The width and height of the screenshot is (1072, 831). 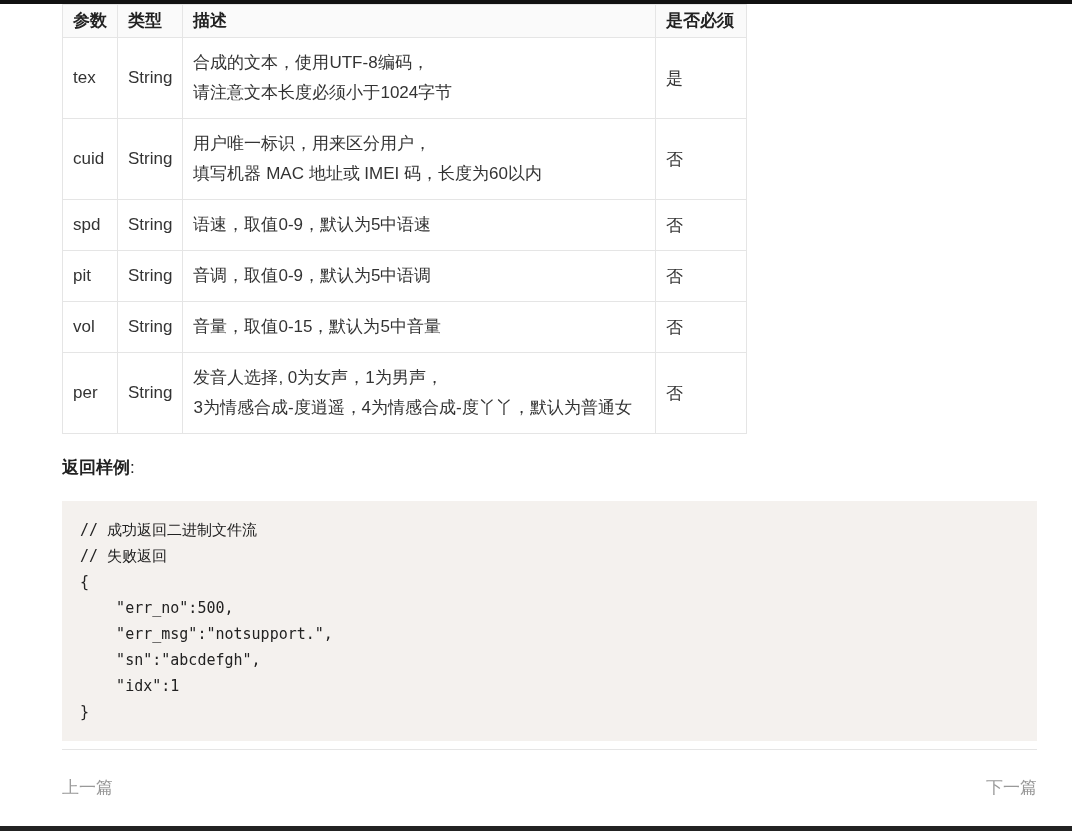 I want to click on table-cell: 合成的文本，使用UTF-8编码， 请注意文本长度必须小于1024字节, so click(x=419, y=78).